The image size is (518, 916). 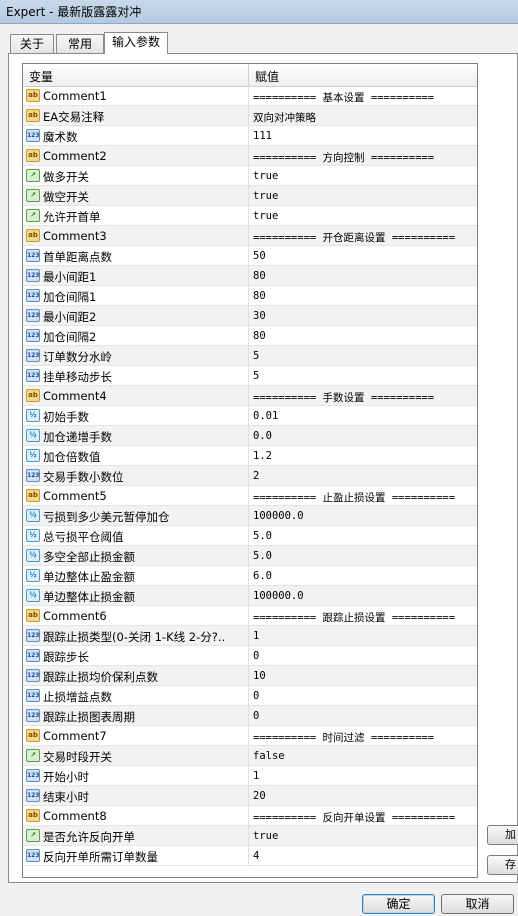 What do you see at coordinates (259, 796) in the screenshot?
I see `parameter-value: 20` at bounding box center [259, 796].